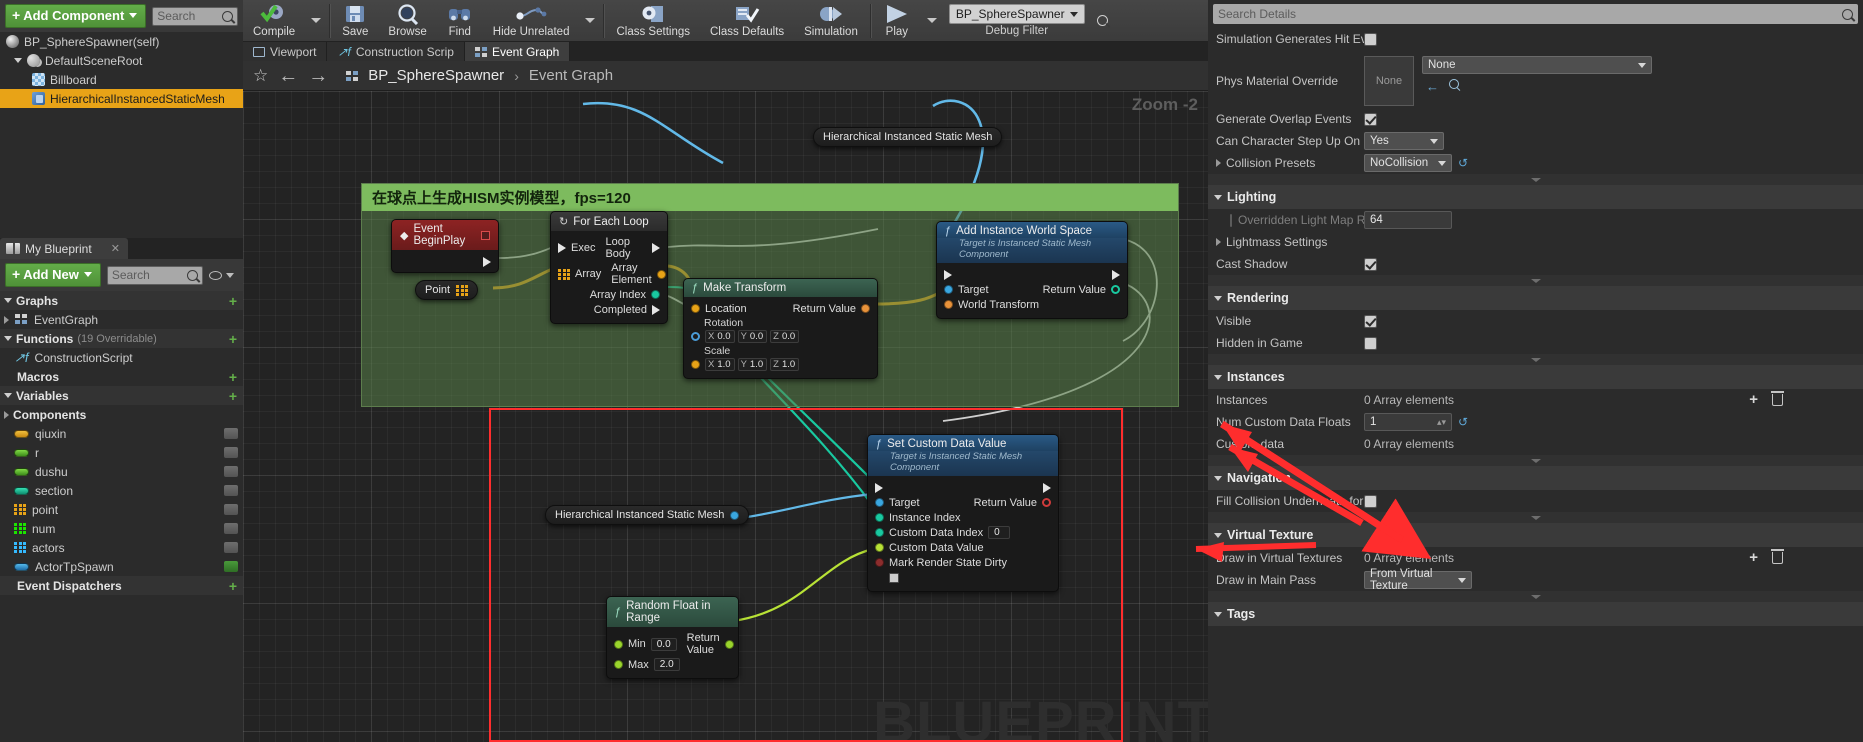  I want to click on variable-item: dushu, so click(121, 471).